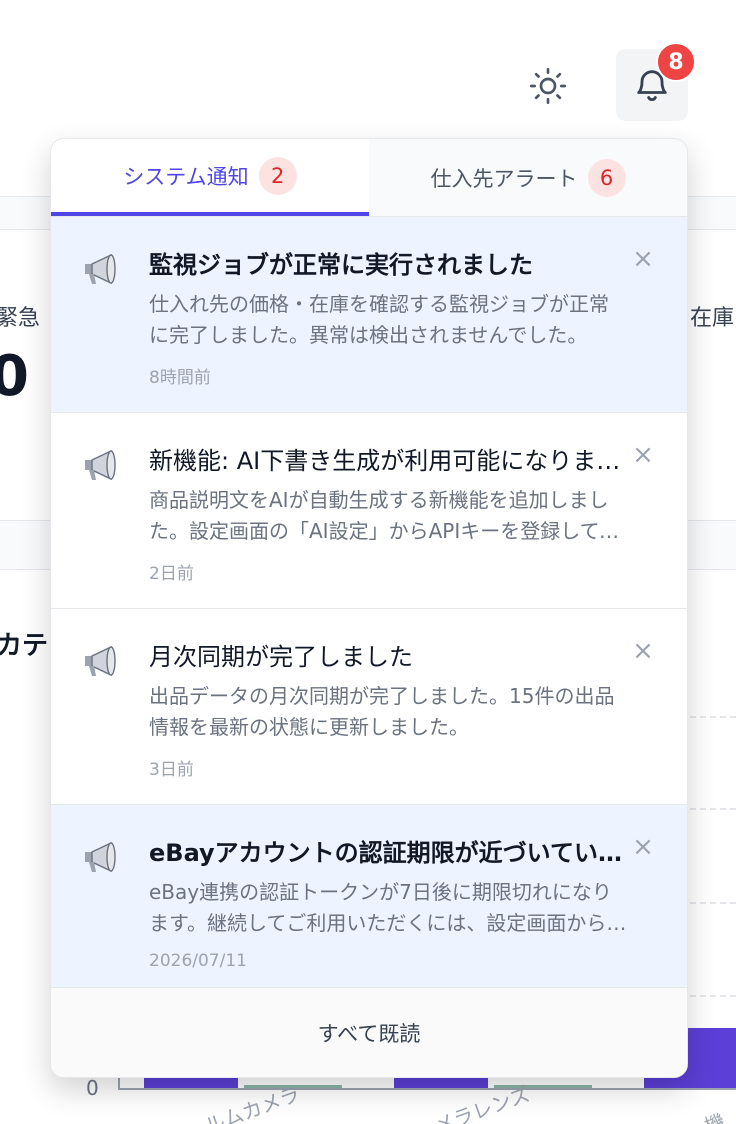  Describe the element at coordinates (382, 711) in the screenshot. I see `notification-body: 出品データの月次同期が完了しました。15件の出品情報を最新の状態に更新しました。` at that location.